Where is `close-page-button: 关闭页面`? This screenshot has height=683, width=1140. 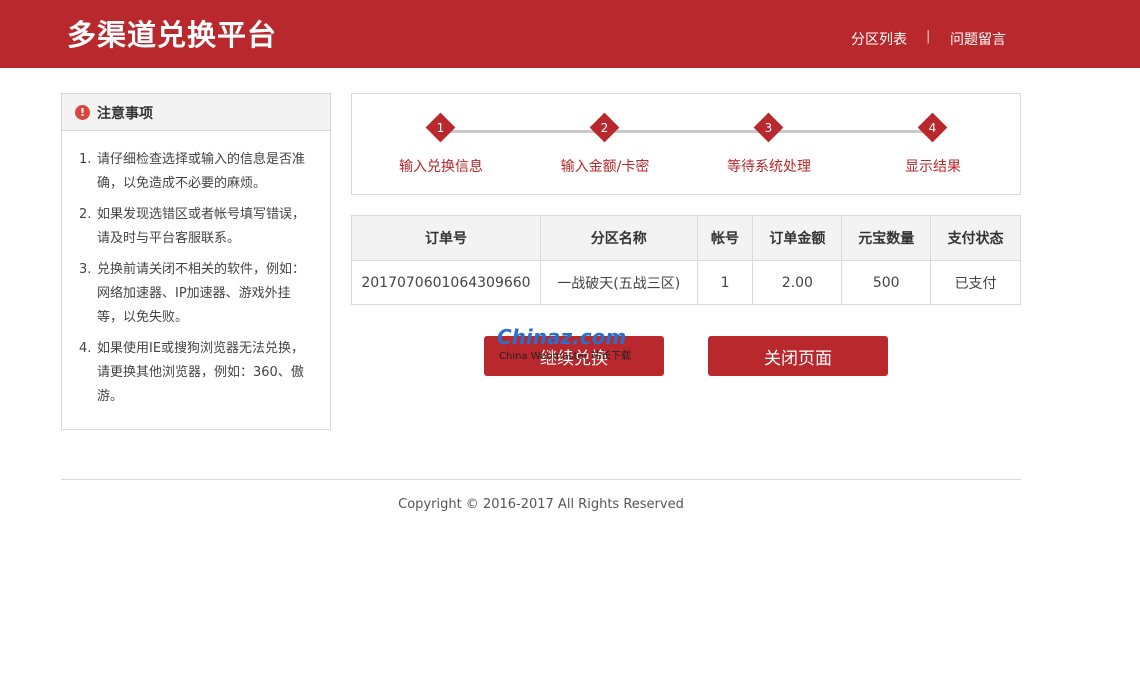
close-page-button: 关闭页面 is located at coordinates (798, 356).